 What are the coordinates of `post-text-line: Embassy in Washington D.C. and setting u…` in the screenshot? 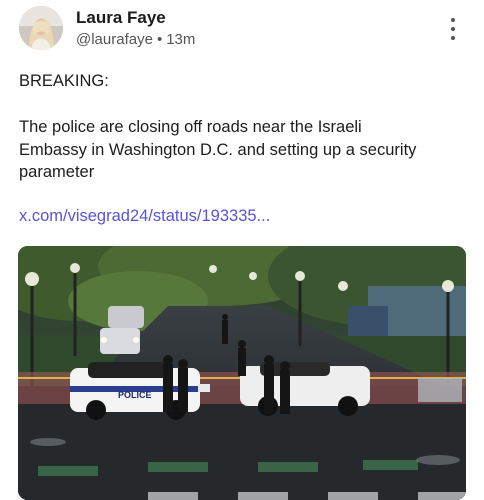 It's located at (218, 150).